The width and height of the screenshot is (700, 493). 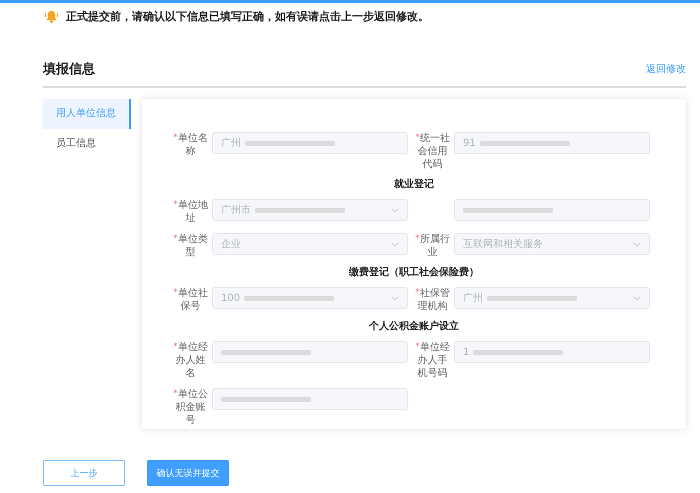 I want to click on previous-button: 上一步, so click(x=84, y=473).